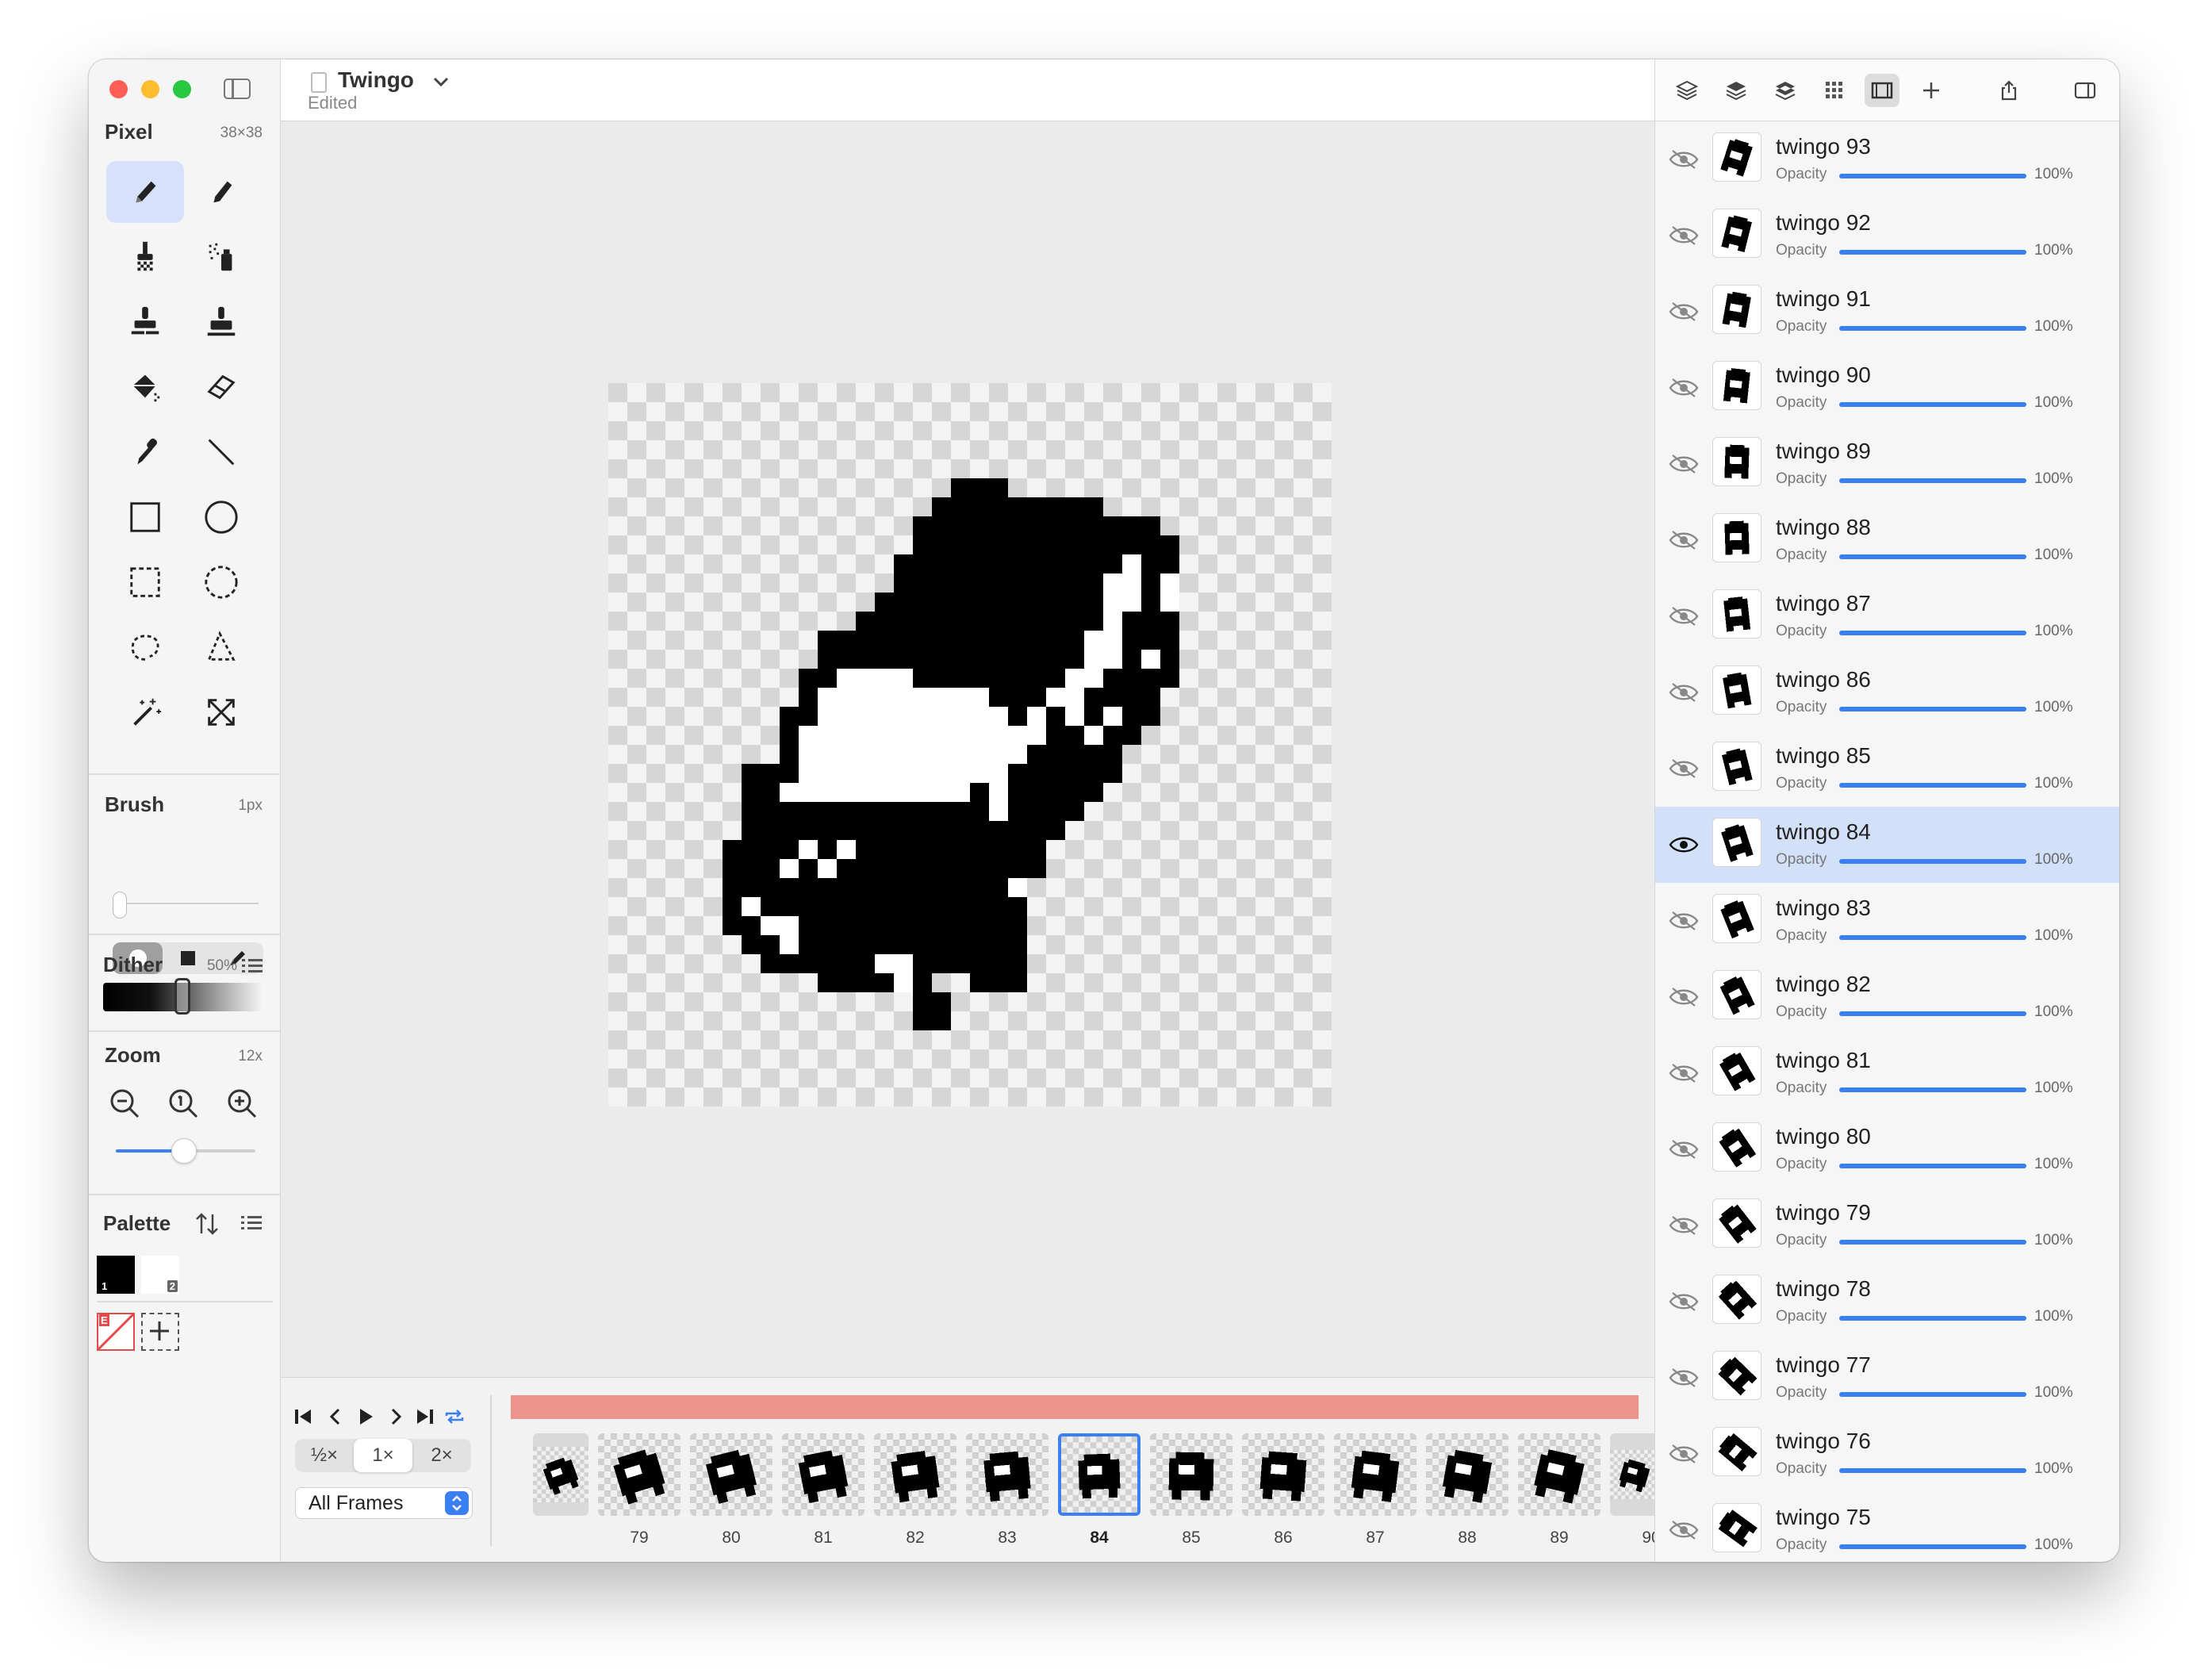 This screenshot has width=2208, height=1680. Describe the element at coordinates (182, 89) in the screenshot. I see `zoom-window-button` at that location.